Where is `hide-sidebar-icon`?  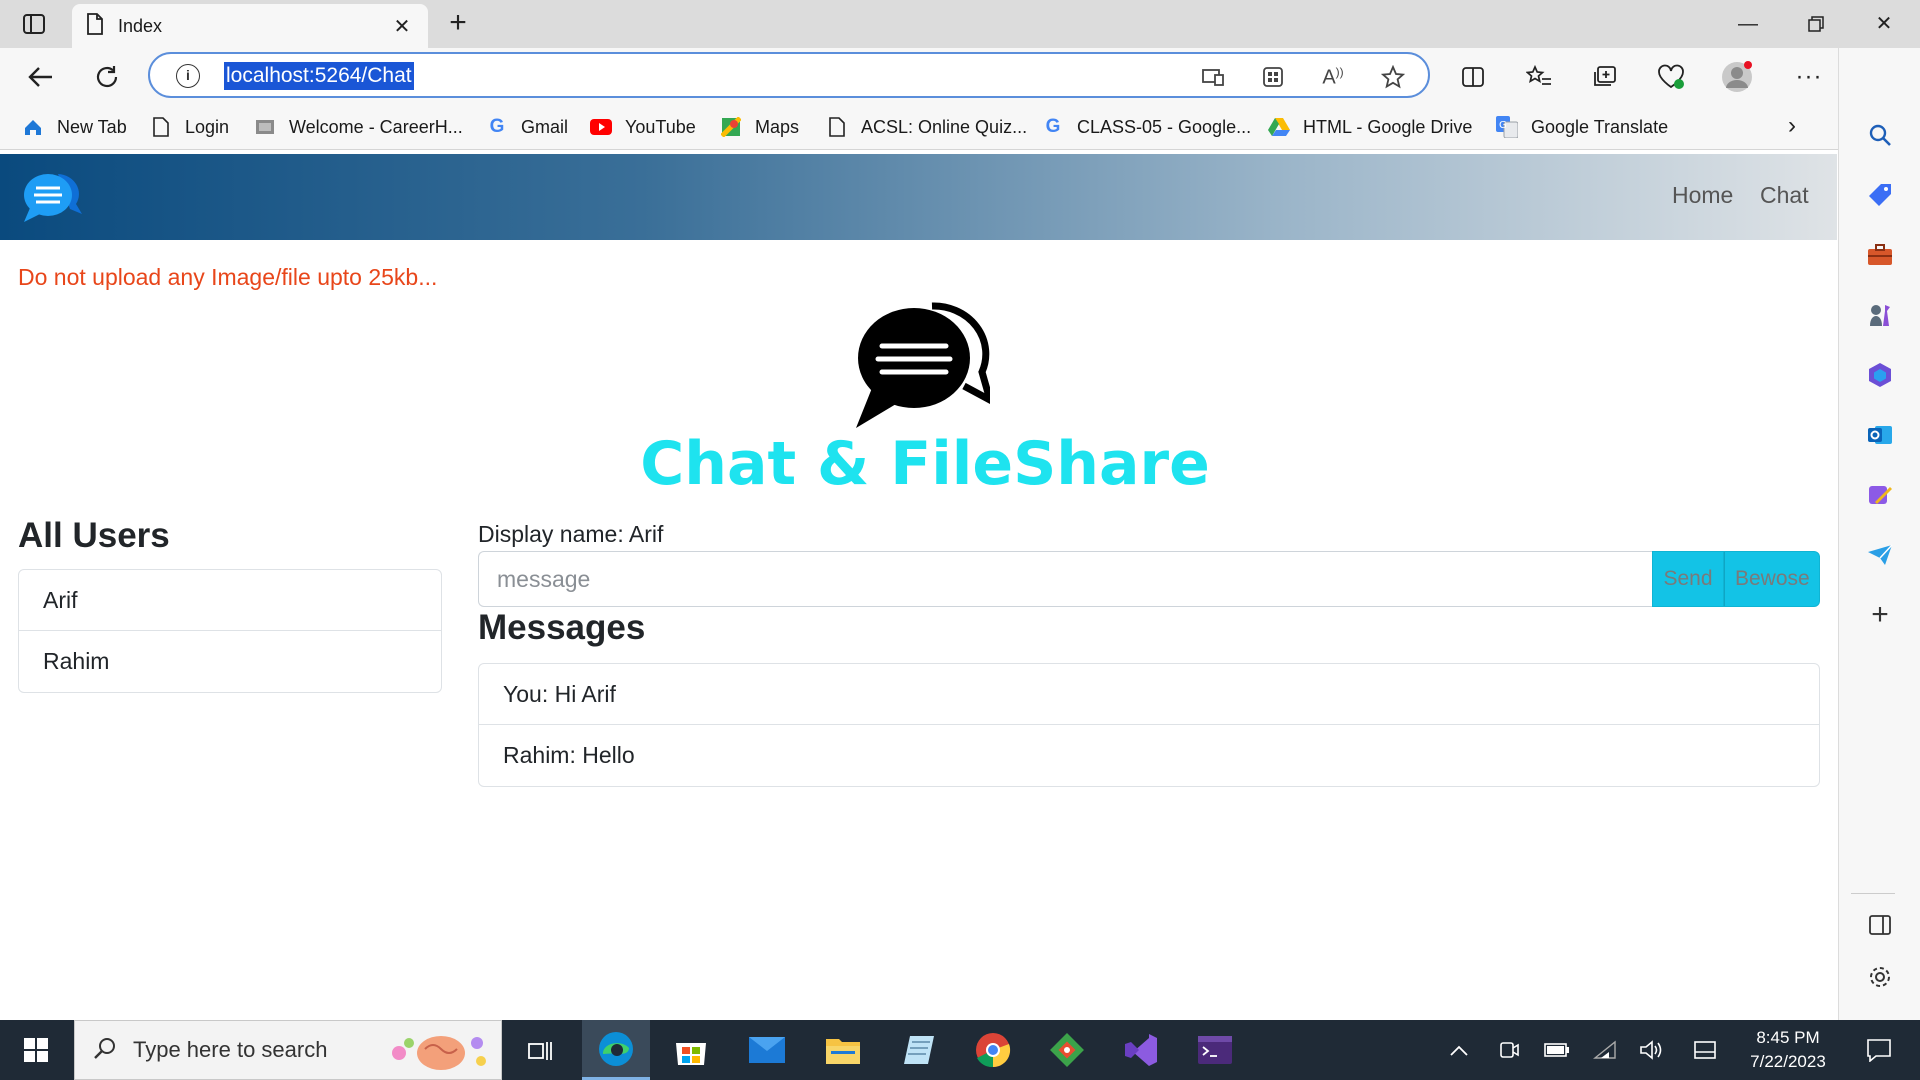 hide-sidebar-icon is located at coordinates (1880, 925).